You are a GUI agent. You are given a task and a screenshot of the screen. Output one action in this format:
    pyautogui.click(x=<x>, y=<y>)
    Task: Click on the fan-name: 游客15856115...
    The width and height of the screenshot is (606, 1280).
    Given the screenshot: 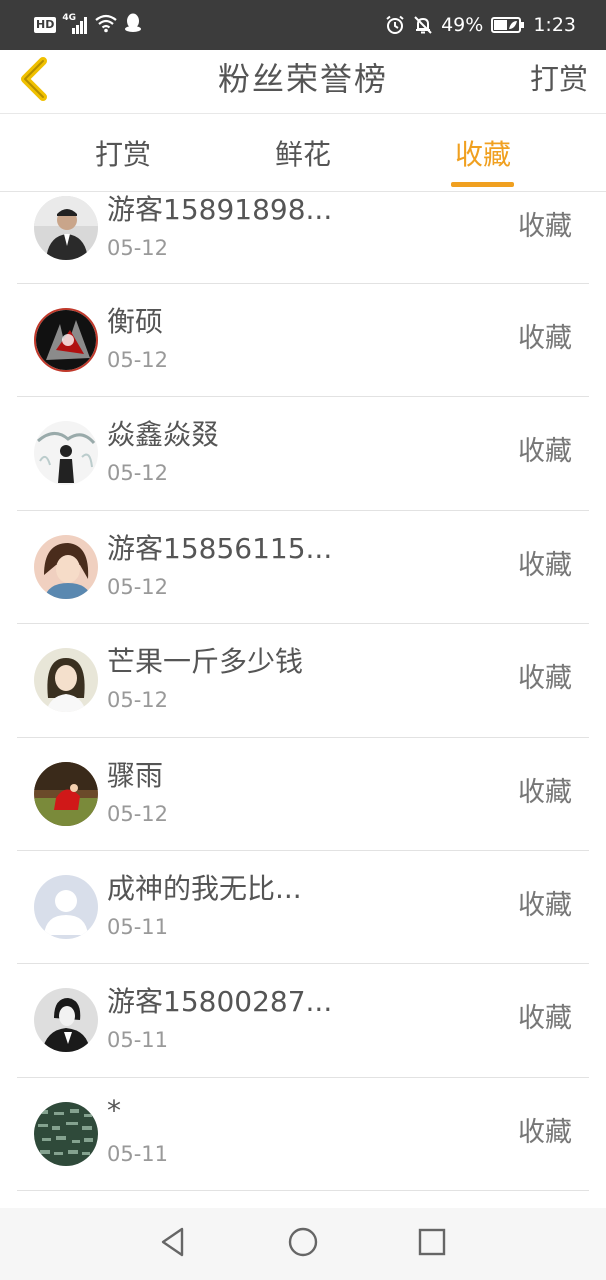 What is the action you would take?
    pyautogui.click(x=220, y=548)
    